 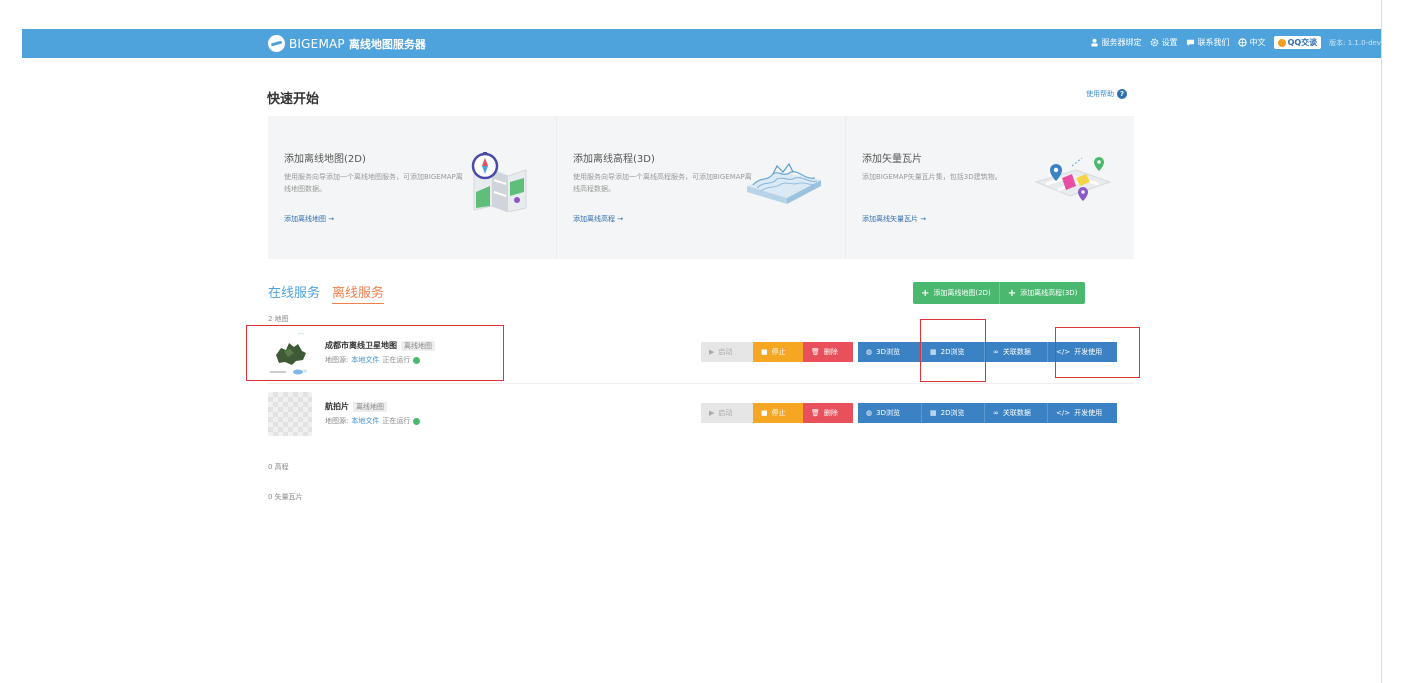 What do you see at coordinates (290, 414) in the screenshot?
I see `blank-thumbnail` at bounding box center [290, 414].